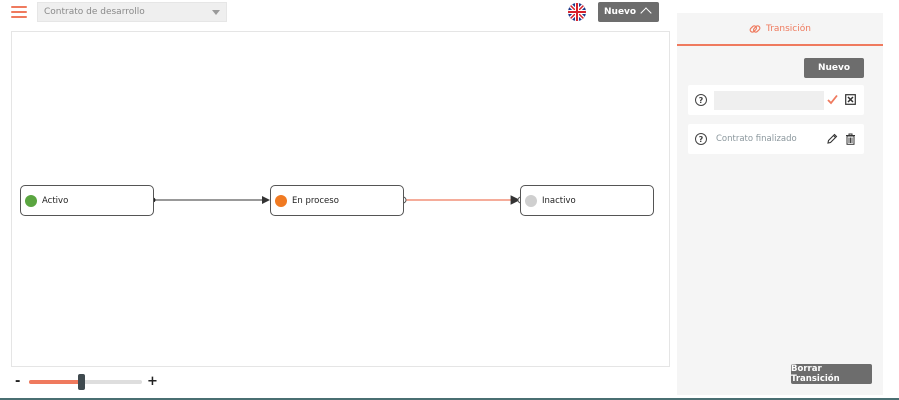 The height and width of the screenshot is (400, 899). Describe the element at coordinates (55, 382) in the screenshot. I see `zoom-slider-fill` at that location.